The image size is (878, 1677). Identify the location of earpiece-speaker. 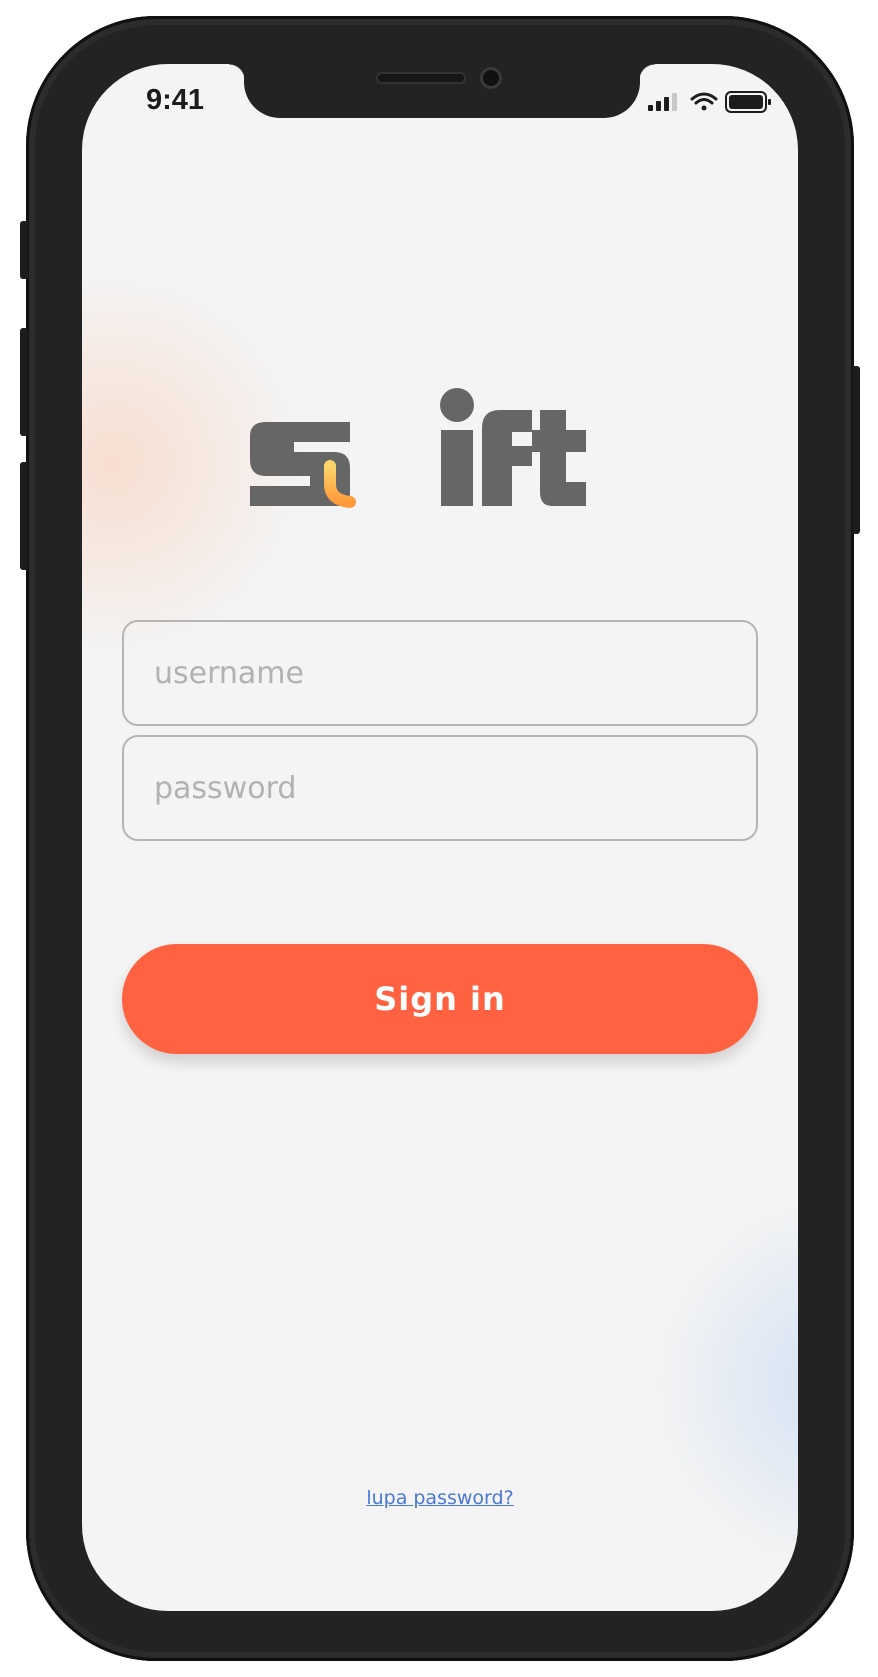
(421, 78).